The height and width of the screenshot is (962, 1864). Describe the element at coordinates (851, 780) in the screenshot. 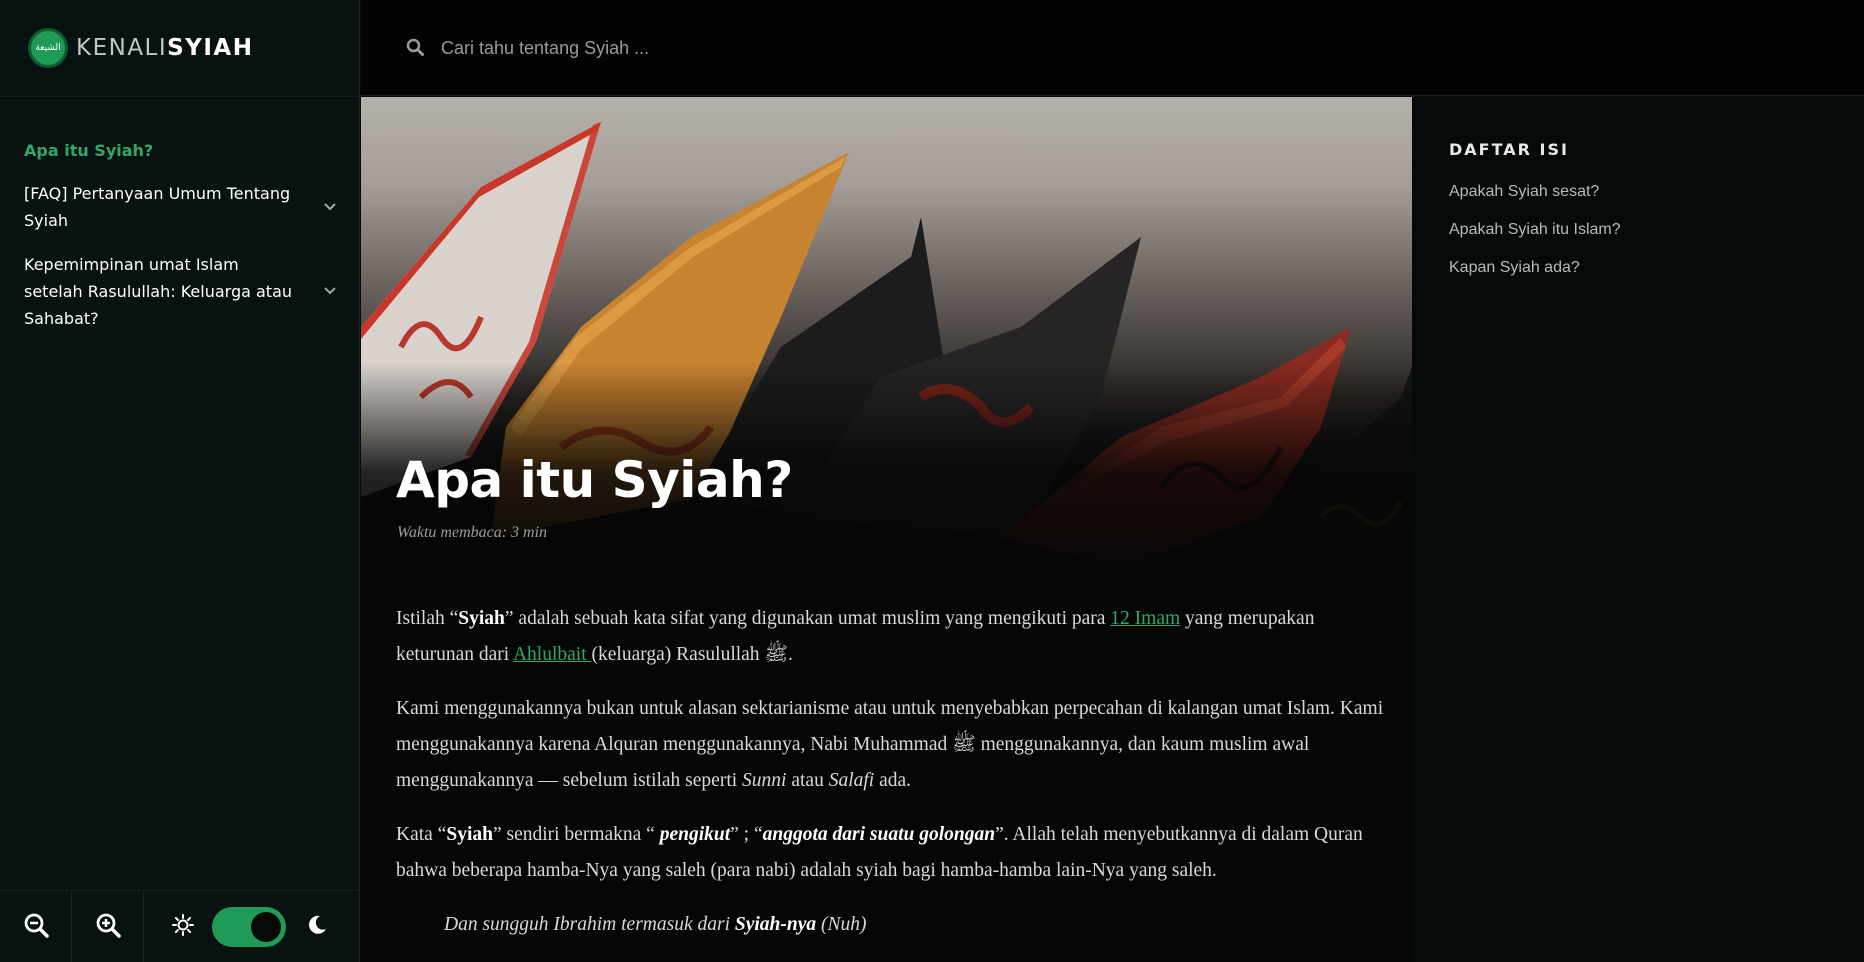

I see `italic-term: Salafi` at that location.